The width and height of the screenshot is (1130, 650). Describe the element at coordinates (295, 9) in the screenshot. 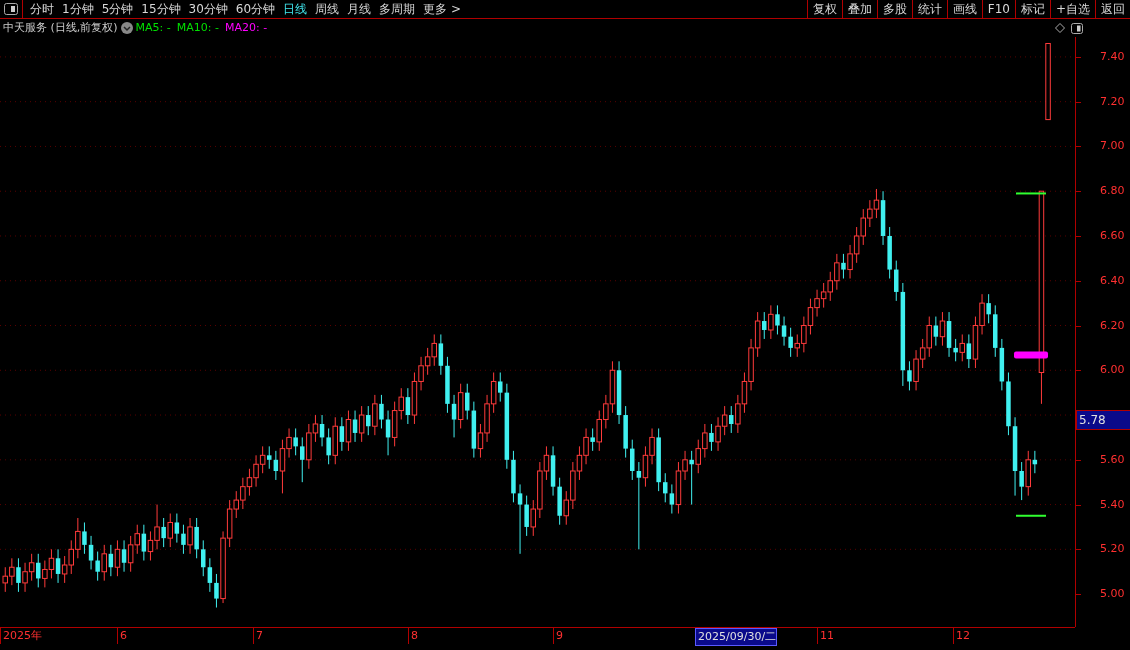

I see `period-tab: 日线` at that location.